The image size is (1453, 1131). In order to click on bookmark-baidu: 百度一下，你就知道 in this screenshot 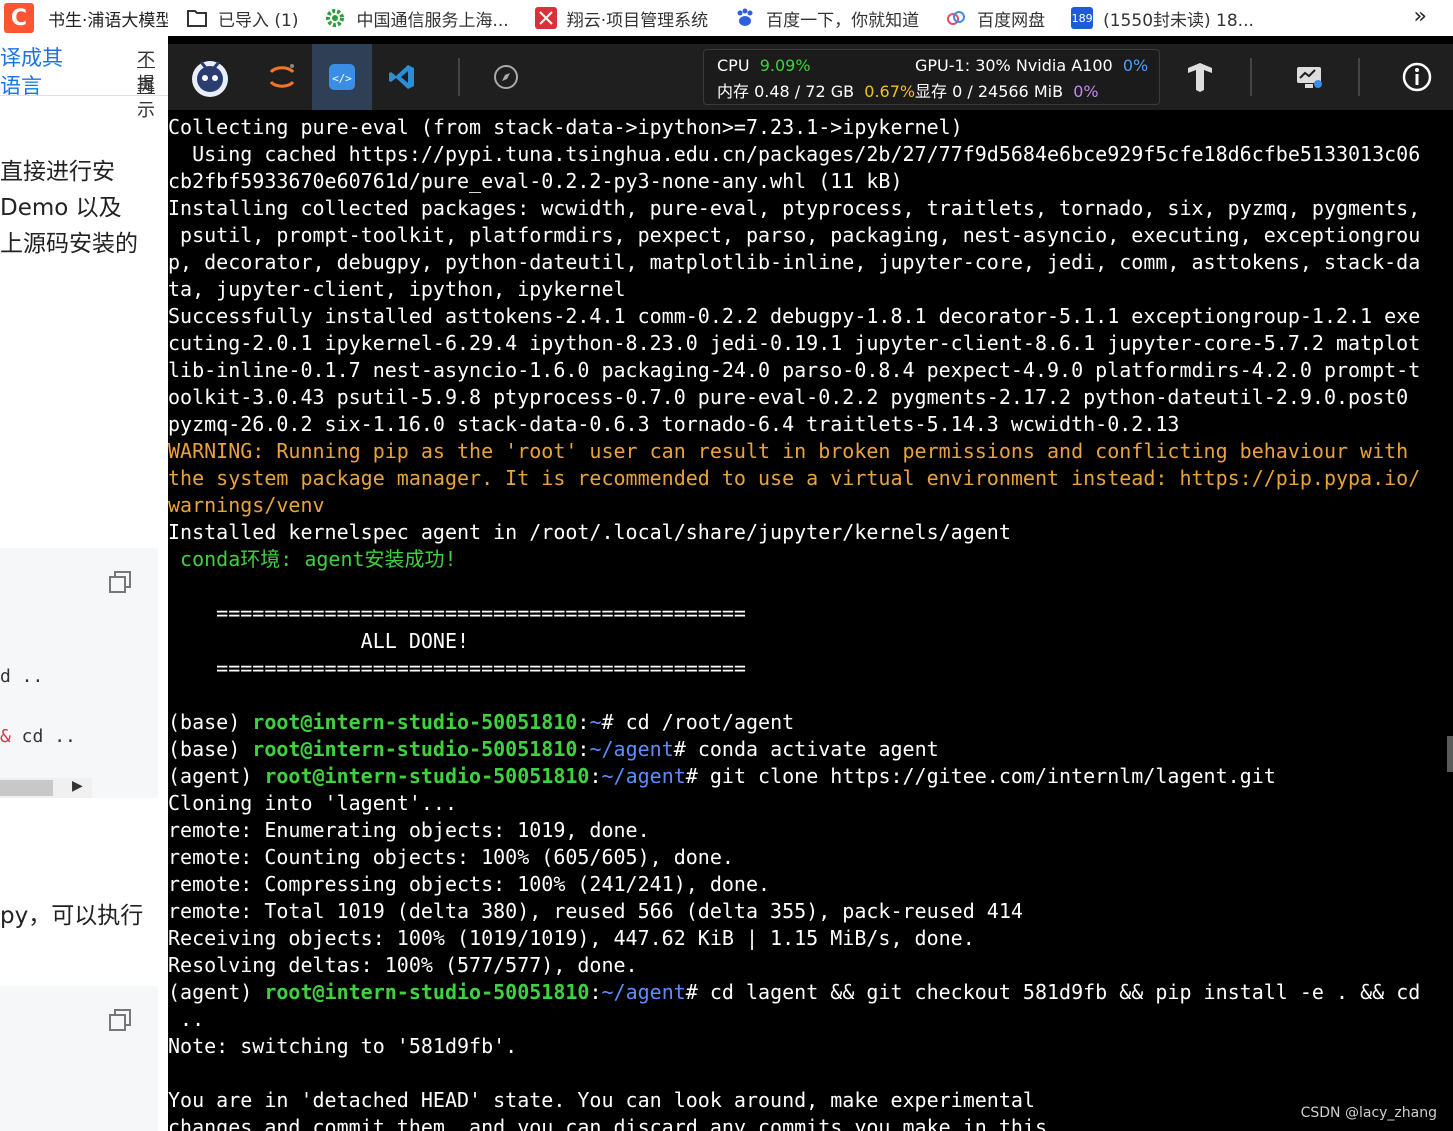, I will do `click(826, 18)`.